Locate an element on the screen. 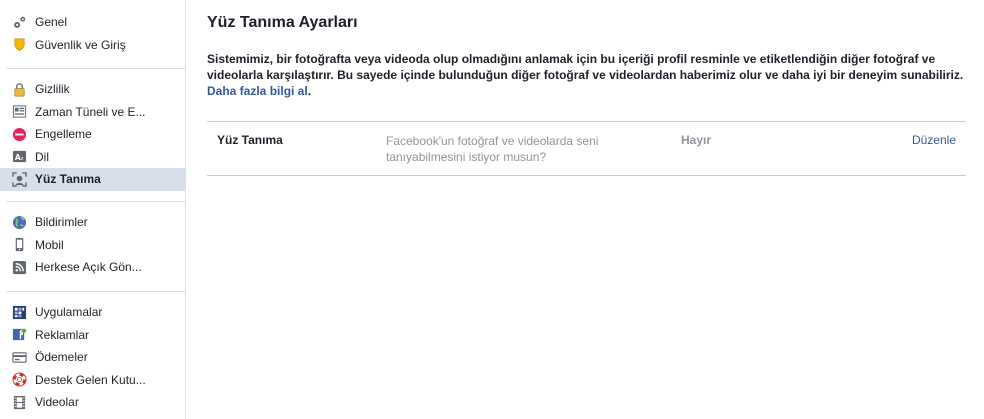 Image resolution: width=984 pixels, height=419 pixels. sidebar-item-label: Reklamlar is located at coordinates (62, 334).